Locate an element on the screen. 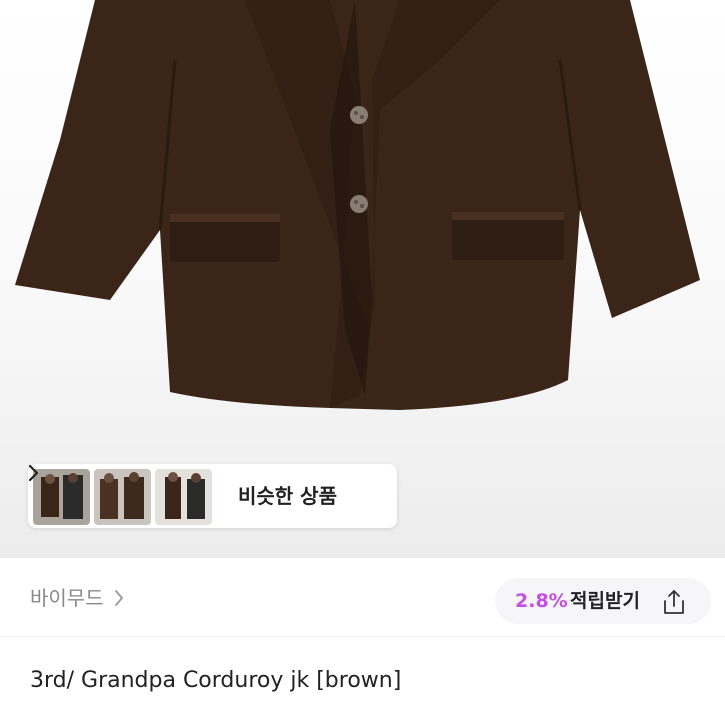 The width and height of the screenshot is (725, 725). product-title: 3rd/ Grandpa Corduroy jk [brown] is located at coordinates (216, 680).